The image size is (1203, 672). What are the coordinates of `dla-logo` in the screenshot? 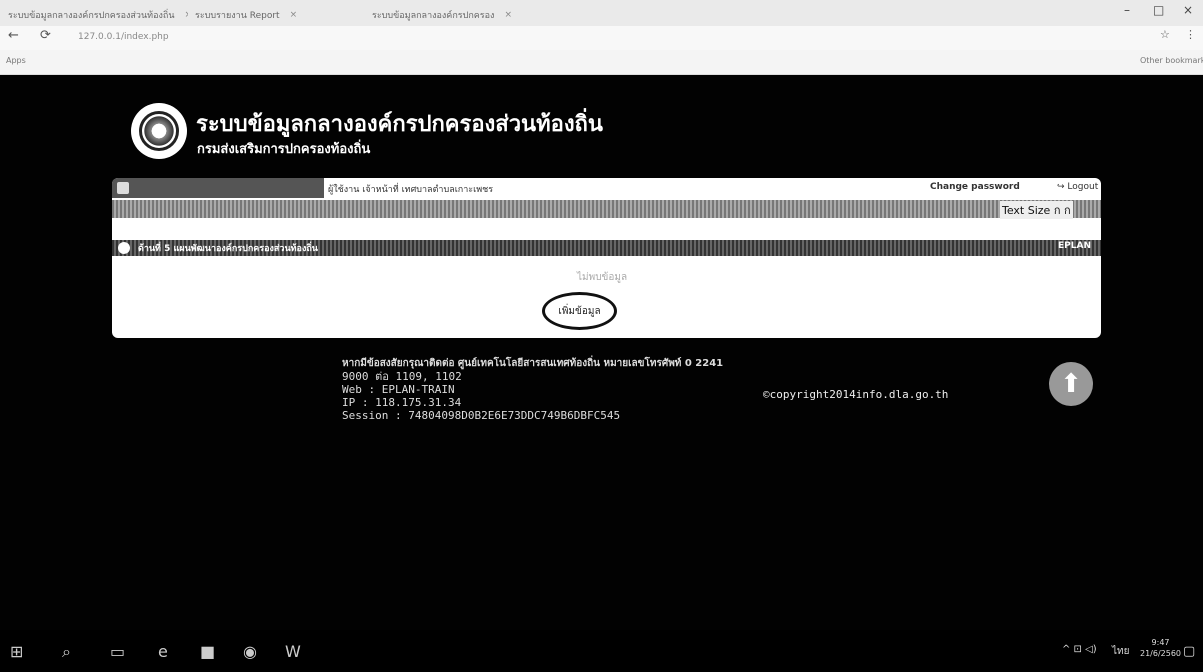 It's located at (159, 131).